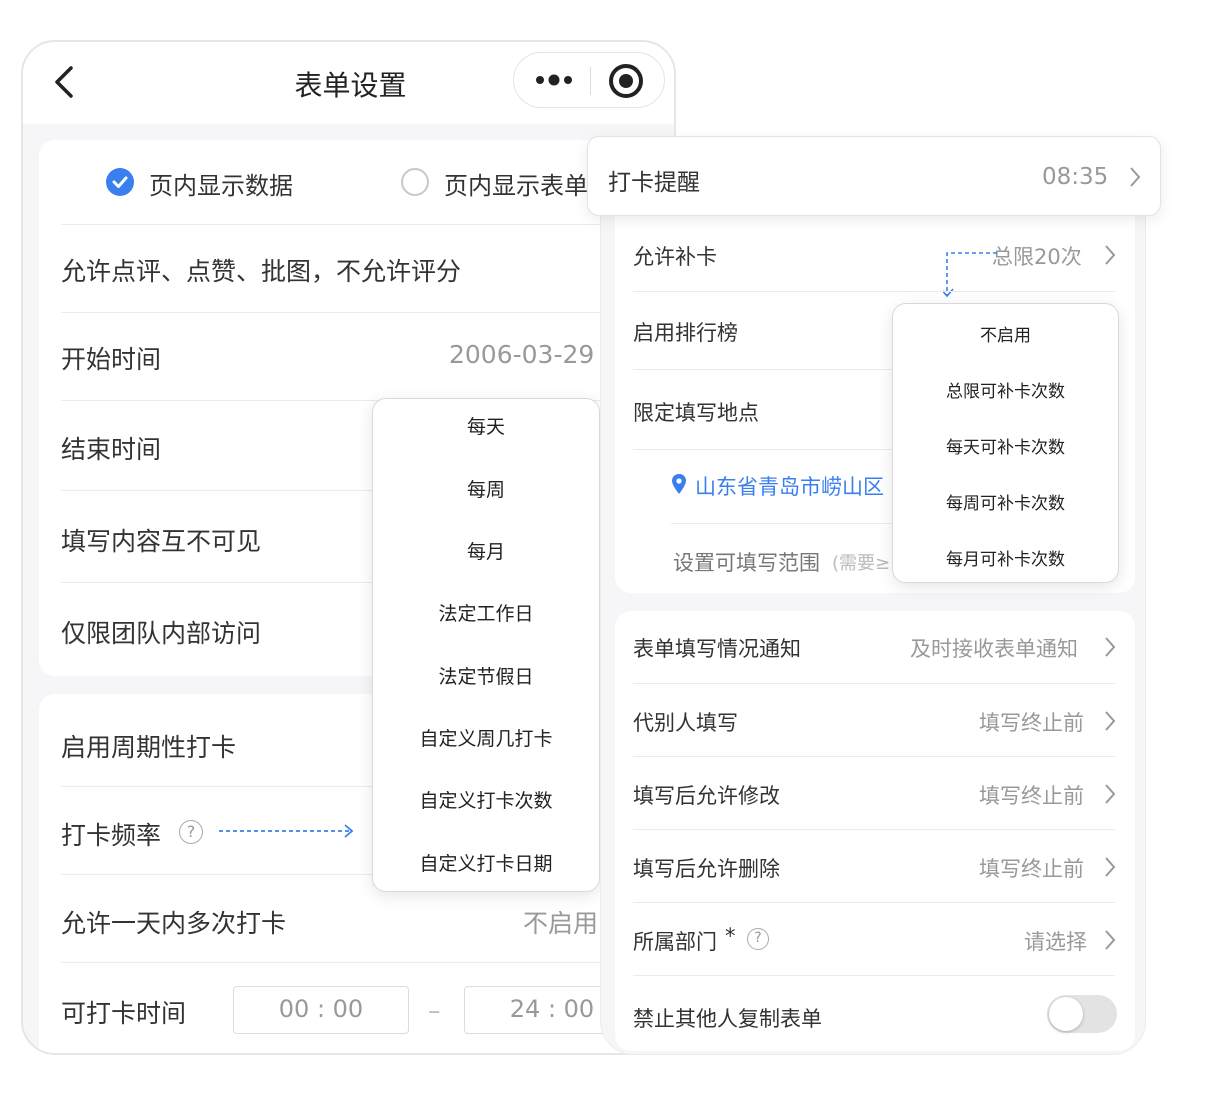 This screenshot has width=1206, height=1104. I want to click on no-copy-row: 禁止其他人复制表单, so click(875, 1013).